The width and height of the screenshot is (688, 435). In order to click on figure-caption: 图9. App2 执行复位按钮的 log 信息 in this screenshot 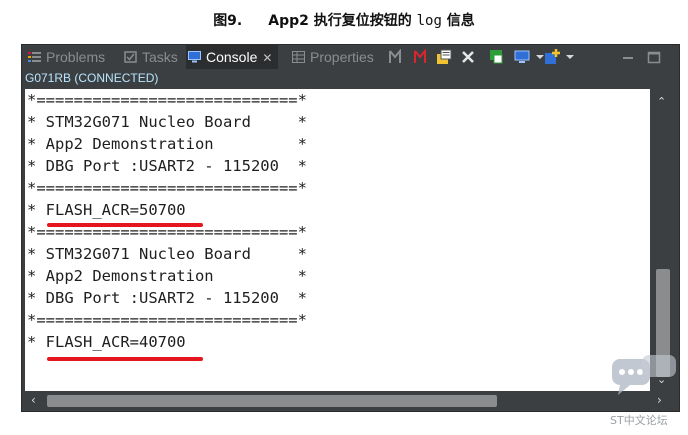, I will do `click(344, 20)`.